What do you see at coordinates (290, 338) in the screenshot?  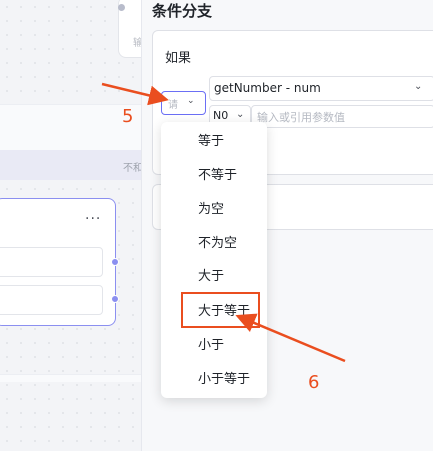 I see `arrow-to-option-icon` at bounding box center [290, 338].